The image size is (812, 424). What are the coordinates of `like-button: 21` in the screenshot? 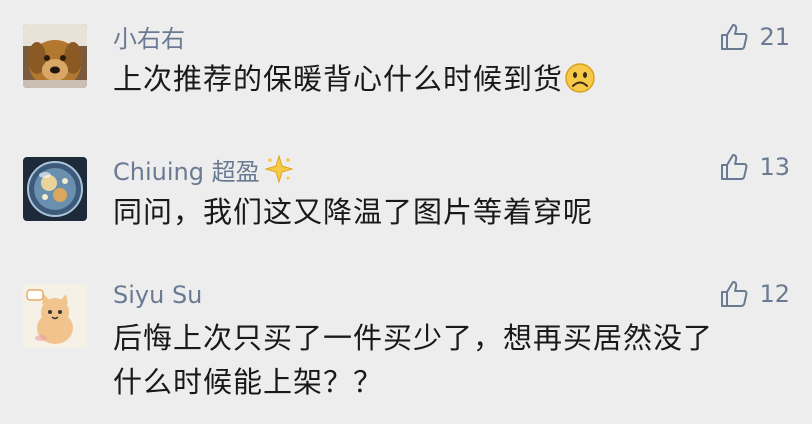 It's located at (754, 37).